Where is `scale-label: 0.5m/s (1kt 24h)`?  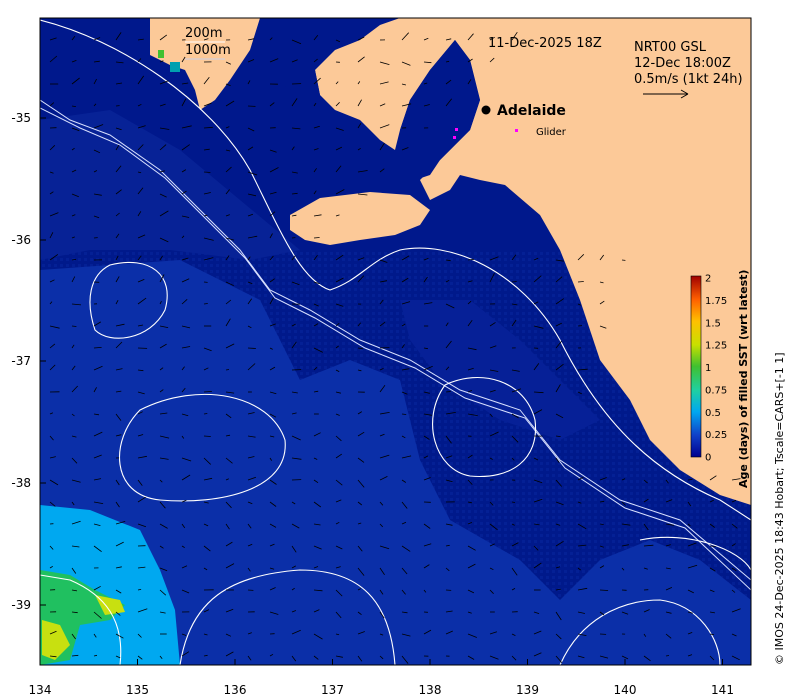 scale-label: 0.5m/s (1kt 24h) is located at coordinates (688, 79).